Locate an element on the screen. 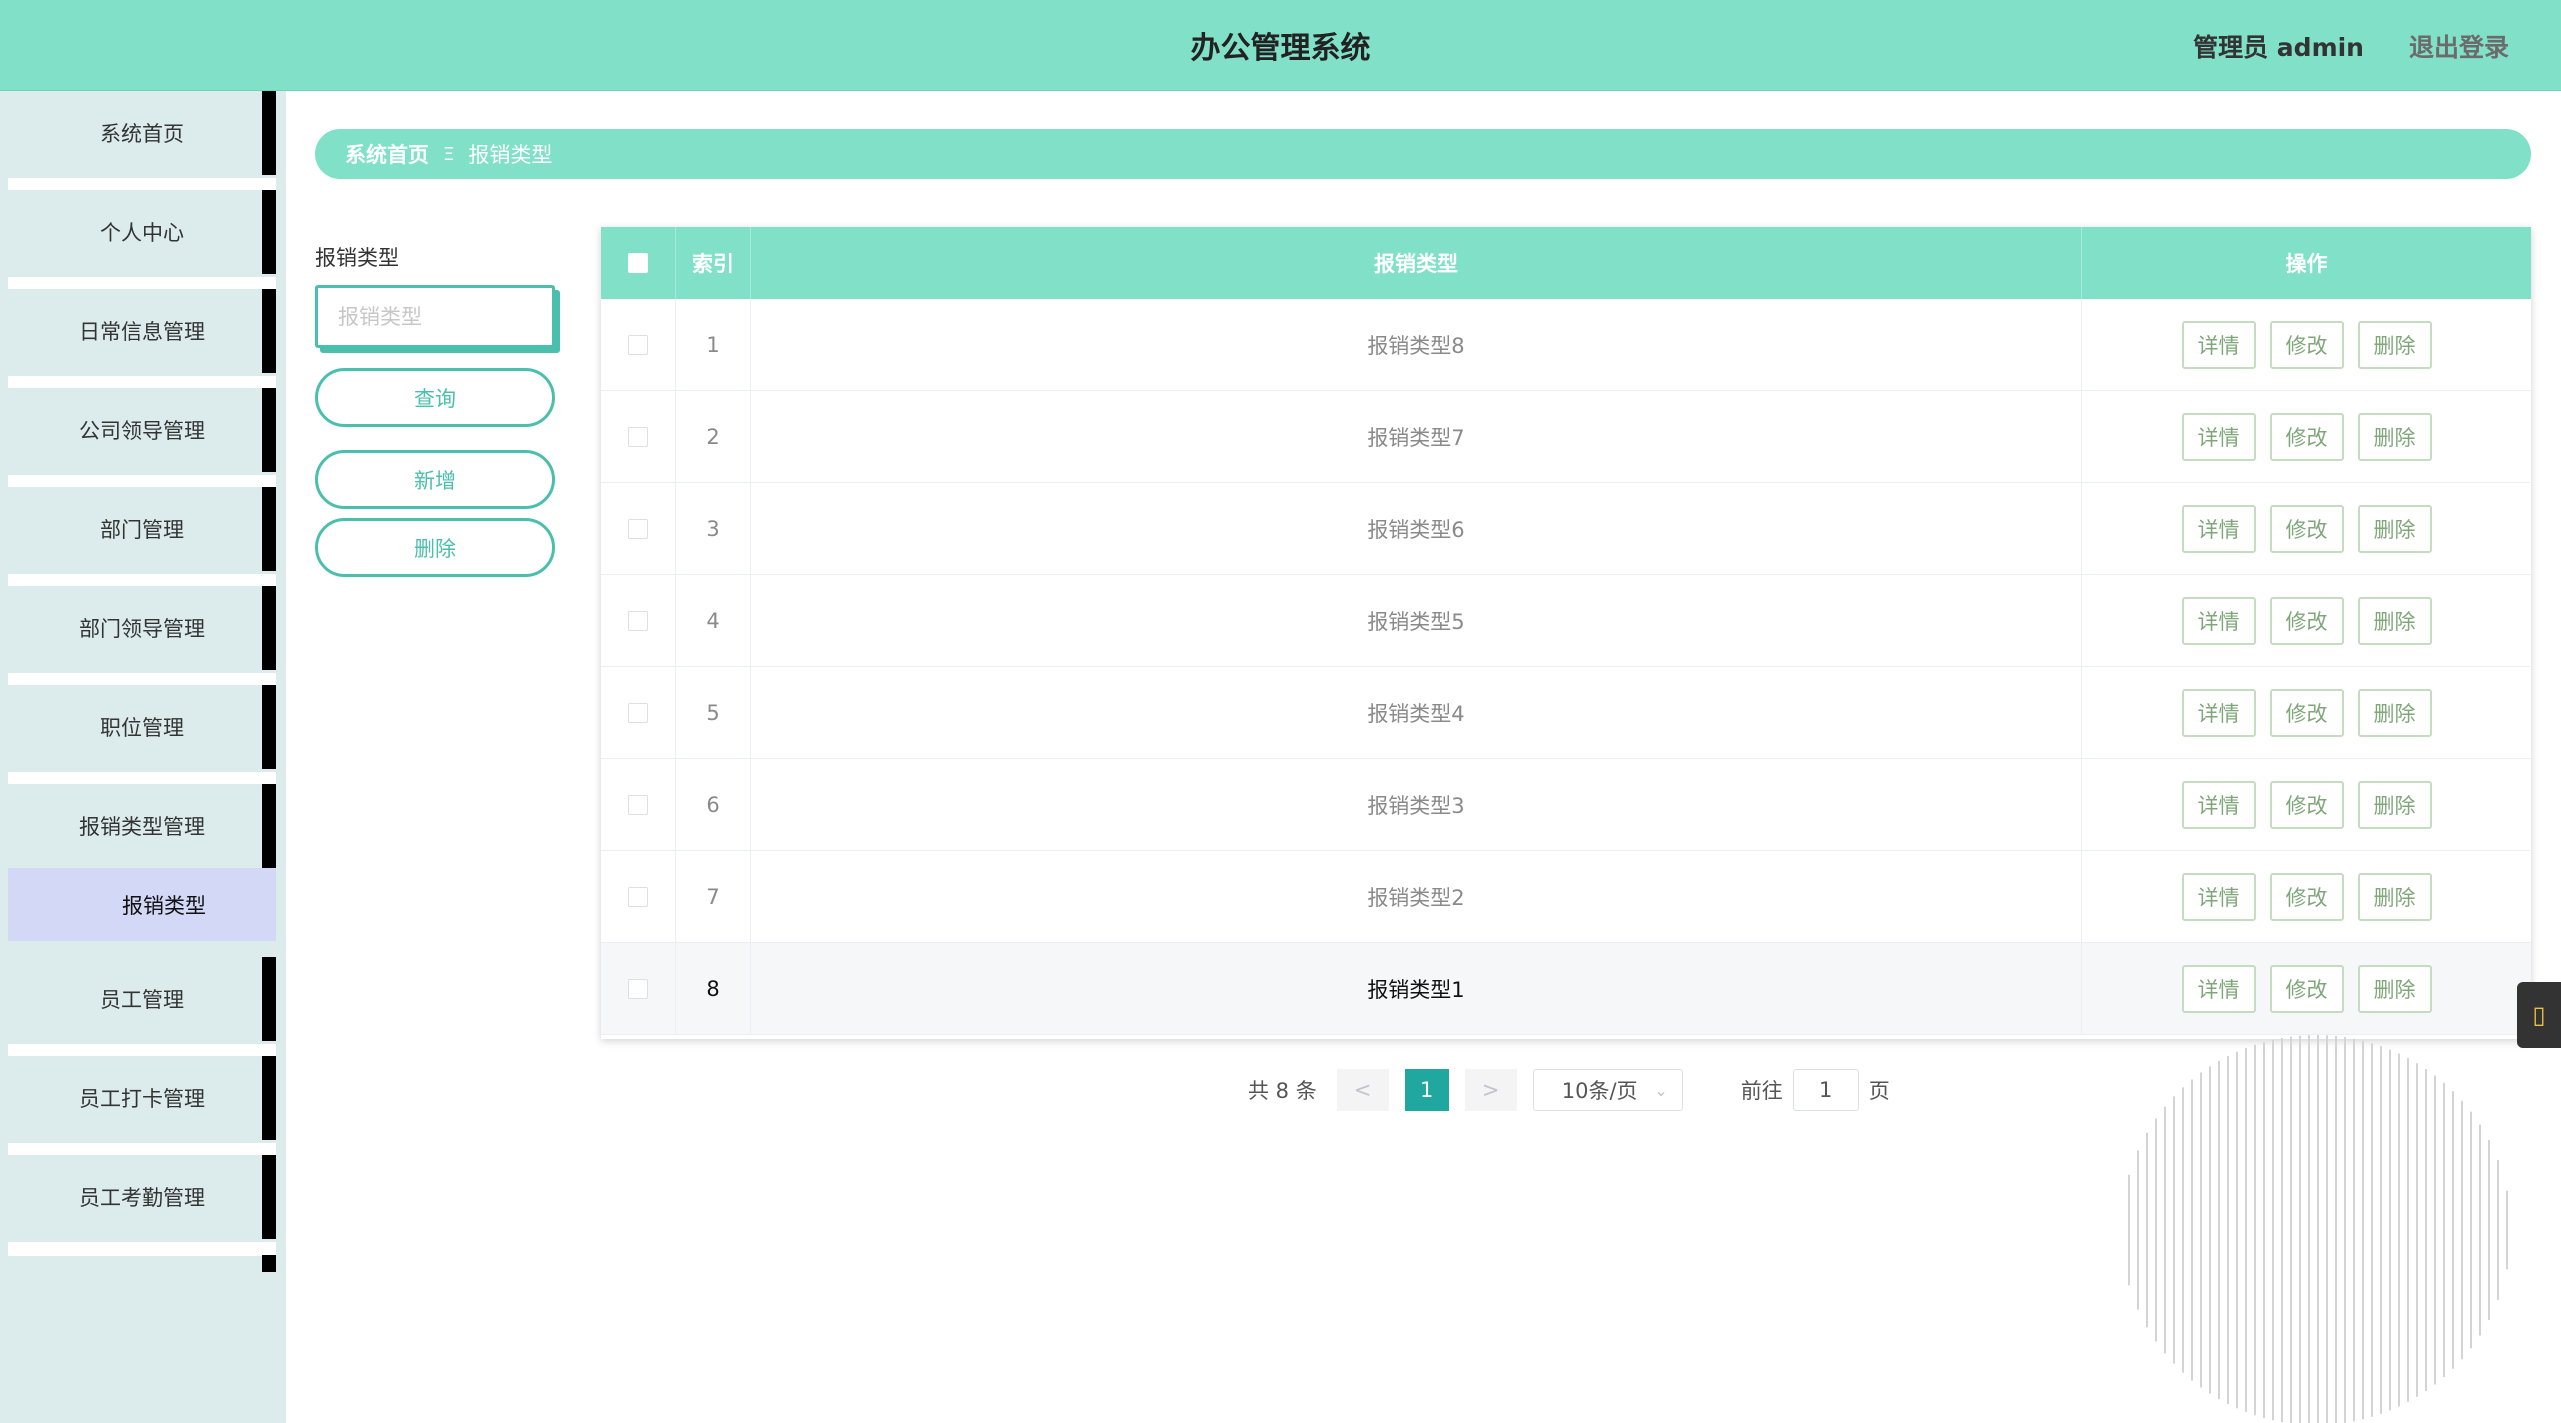  prev-page-button: < is located at coordinates (1362, 1090).